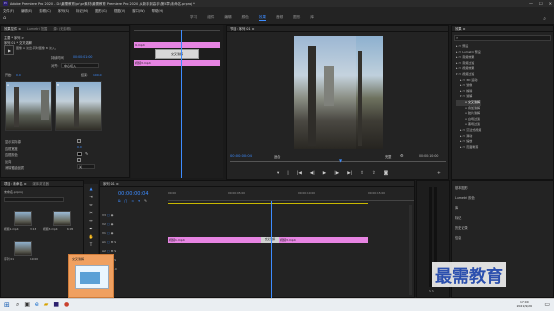 The width and height of the screenshot is (554, 311). I want to click on effects-item-page-peel: ▸ ▭ 页面剥落, so click(468, 148).